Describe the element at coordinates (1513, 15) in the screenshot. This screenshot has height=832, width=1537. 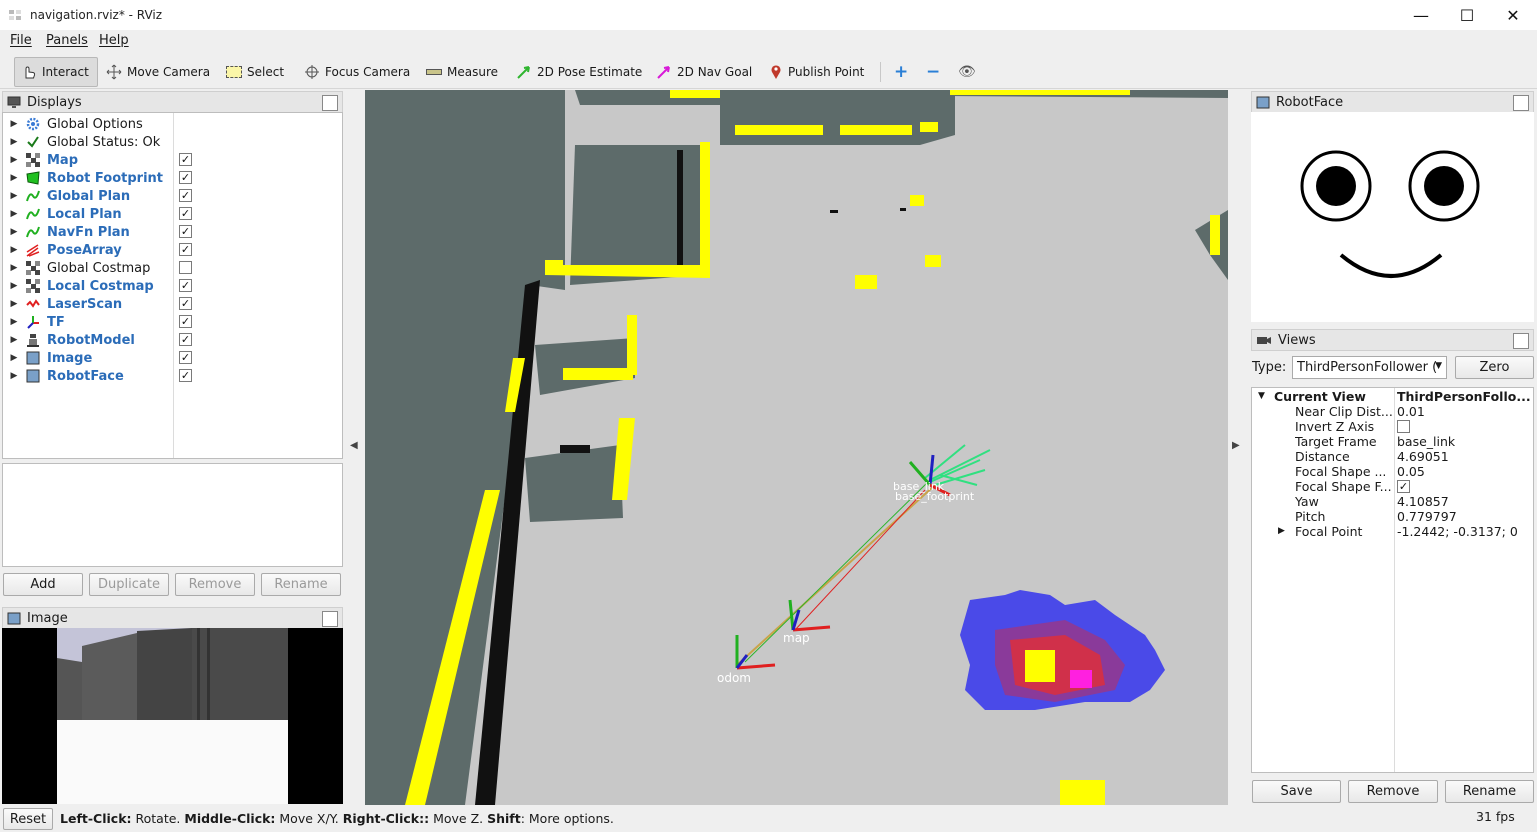
I see `close-button: ✕` at that location.